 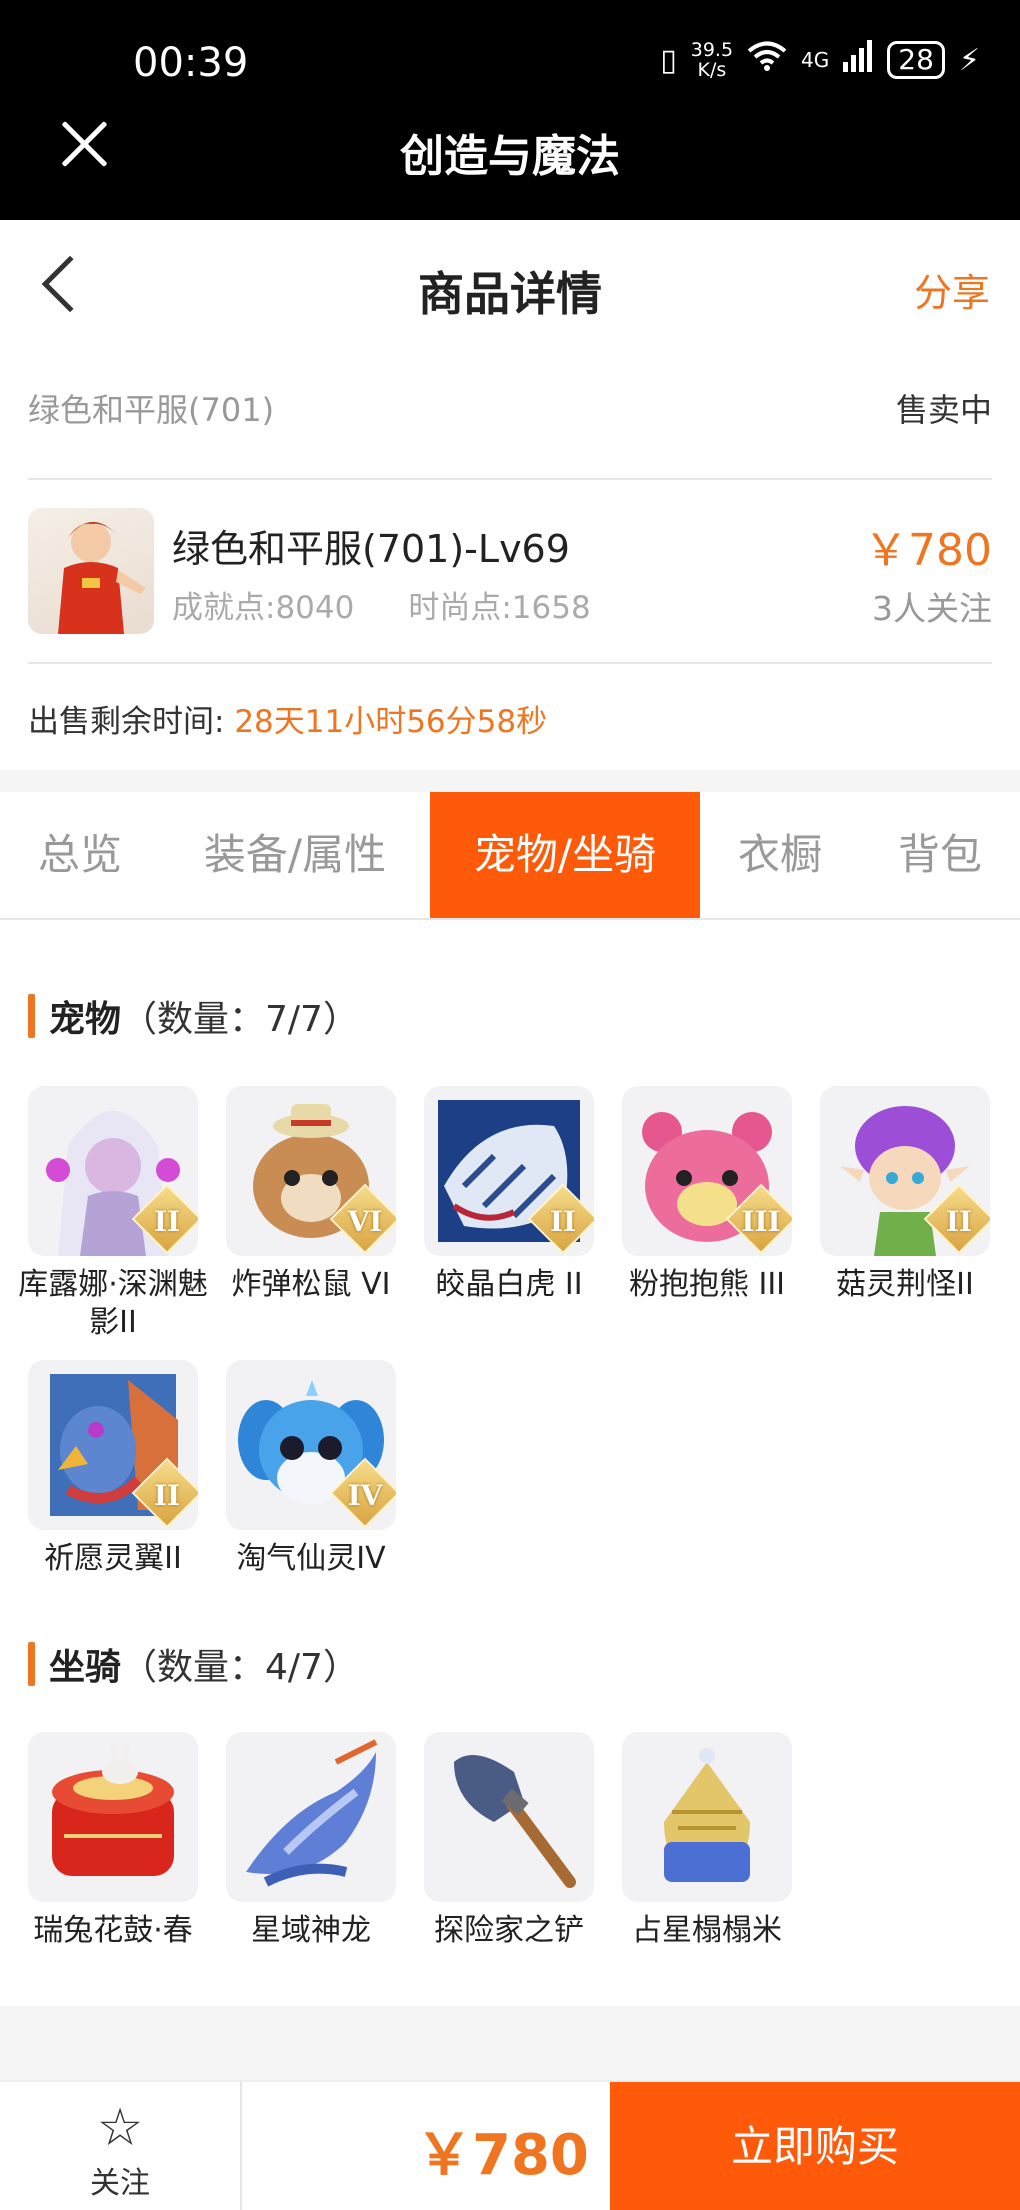 I want to click on status-icons: ▯ 39.5 K/s 4G 28 ⚡, so click(x=820, y=60).